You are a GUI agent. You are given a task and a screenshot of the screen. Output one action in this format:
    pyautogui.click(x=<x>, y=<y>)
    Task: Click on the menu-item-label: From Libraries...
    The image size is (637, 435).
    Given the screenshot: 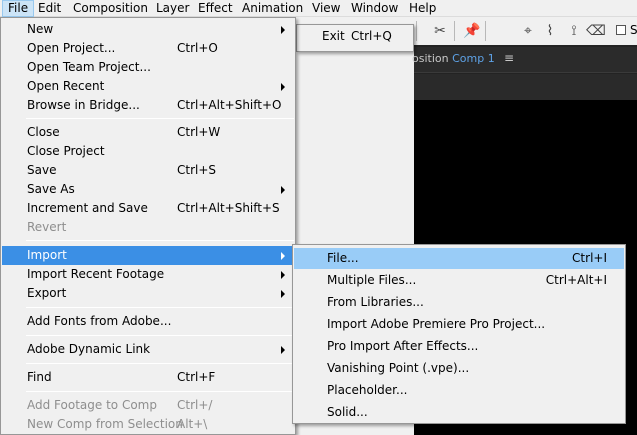 What is the action you would take?
    pyautogui.click(x=375, y=302)
    